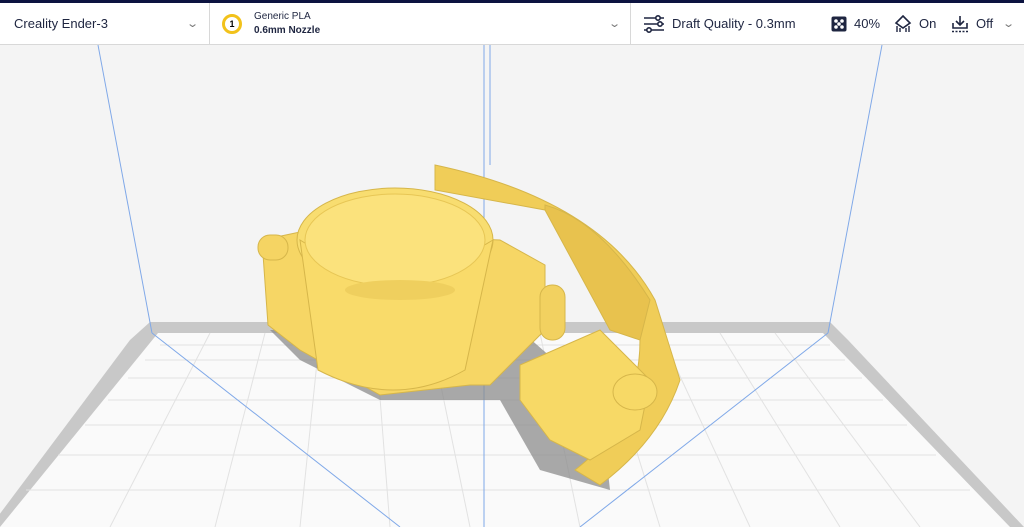 The width and height of the screenshot is (1024, 527). What do you see at coordinates (928, 23) in the screenshot?
I see `support-value: On` at bounding box center [928, 23].